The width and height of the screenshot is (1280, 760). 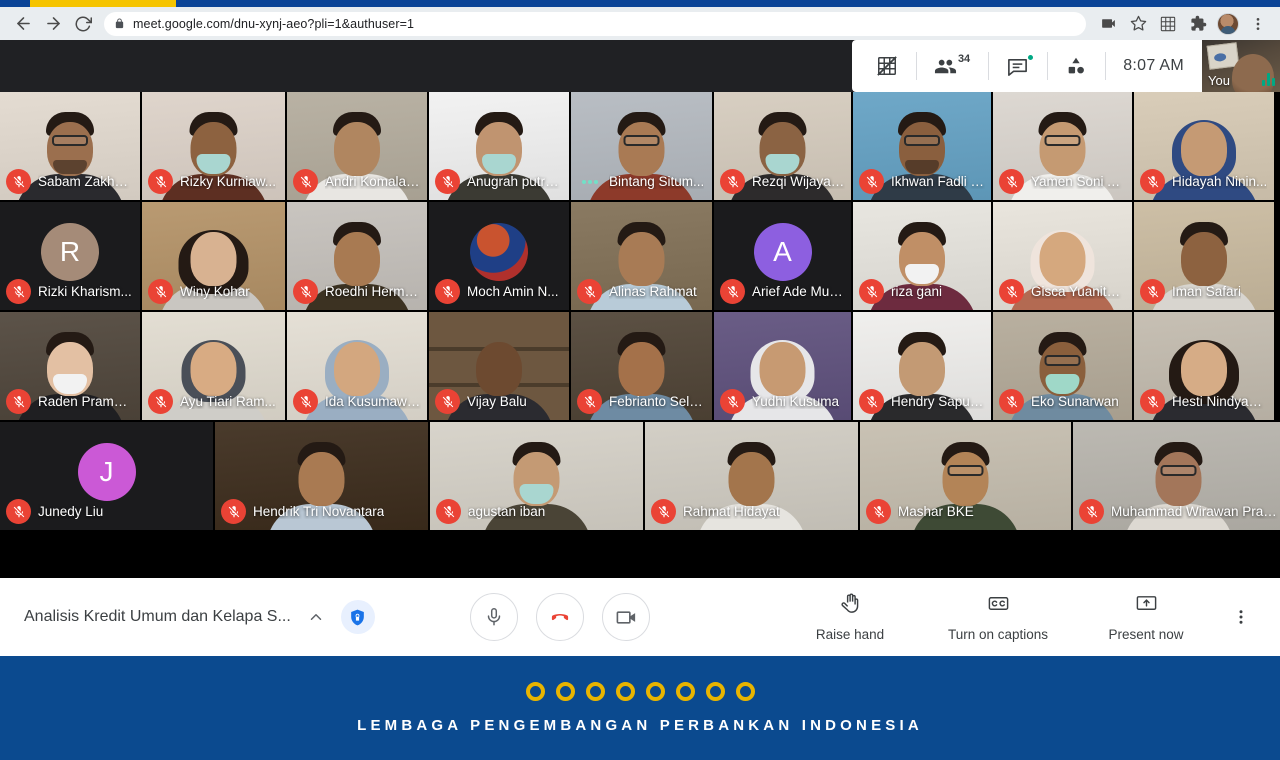 I want to click on meeting-clock: 8:07 AM, so click(x=1153, y=66).